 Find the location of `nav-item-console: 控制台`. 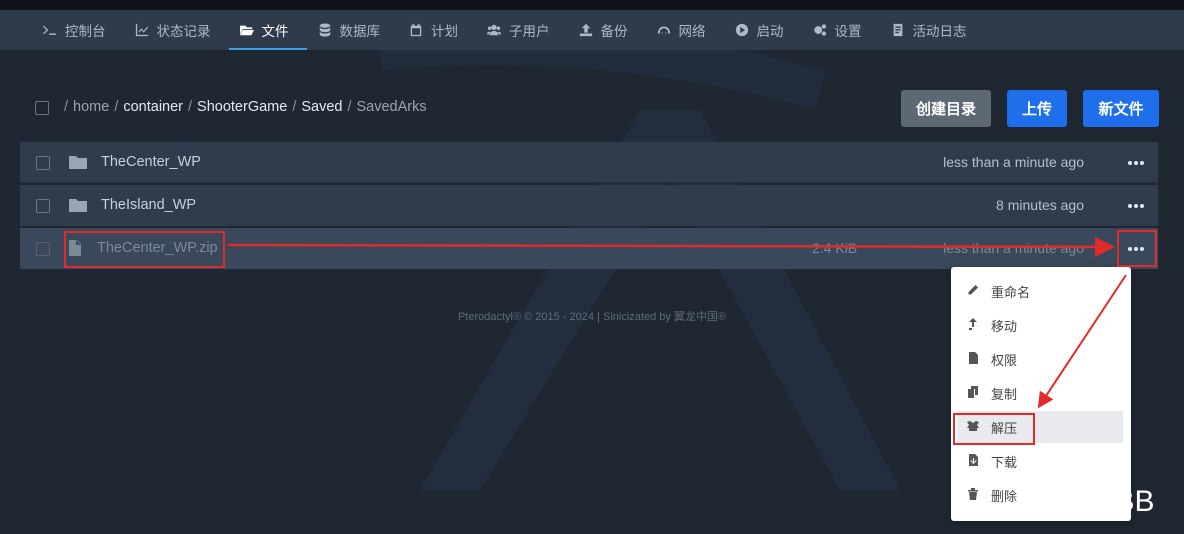

nav-item-console: 控制台 is located at coordinates (78, 30).